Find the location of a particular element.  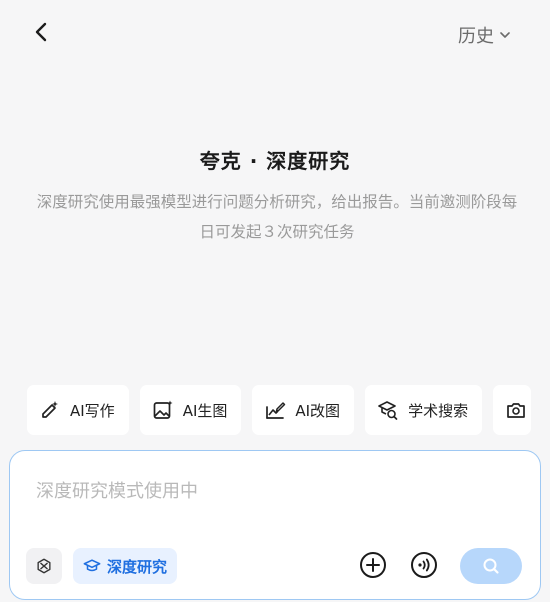

tool-label: 学术搜索 is located at coordinates (438, 410).